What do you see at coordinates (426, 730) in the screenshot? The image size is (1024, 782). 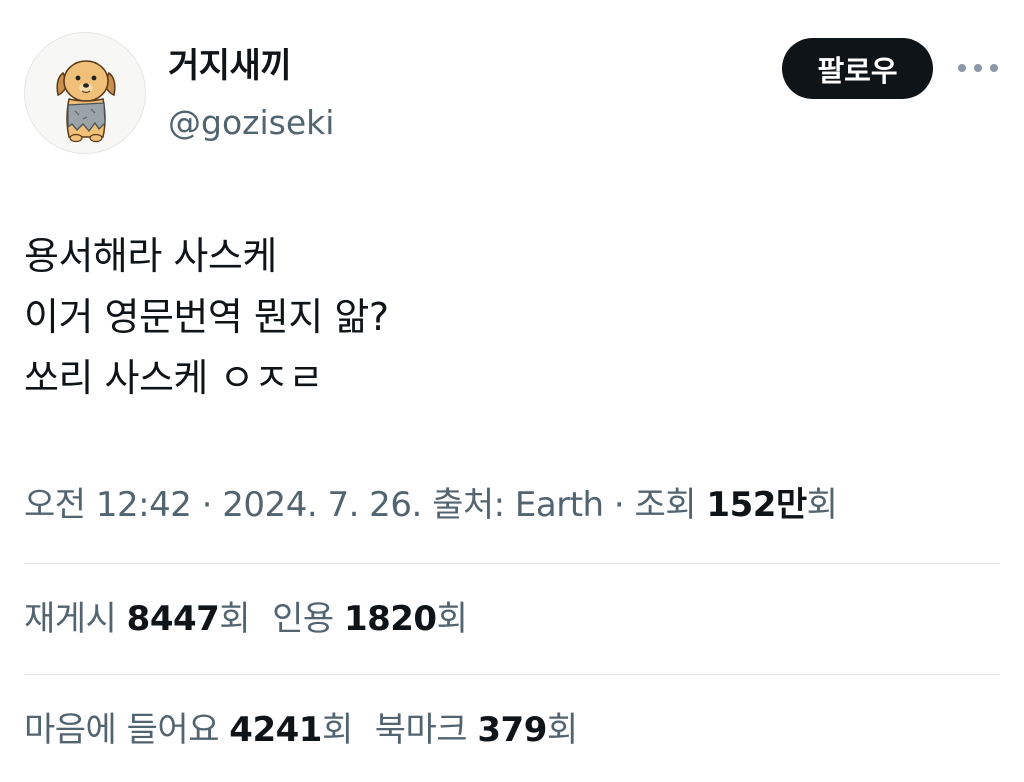 I see `bookmarks-label: 북마크` at bounding box center [426, 730].